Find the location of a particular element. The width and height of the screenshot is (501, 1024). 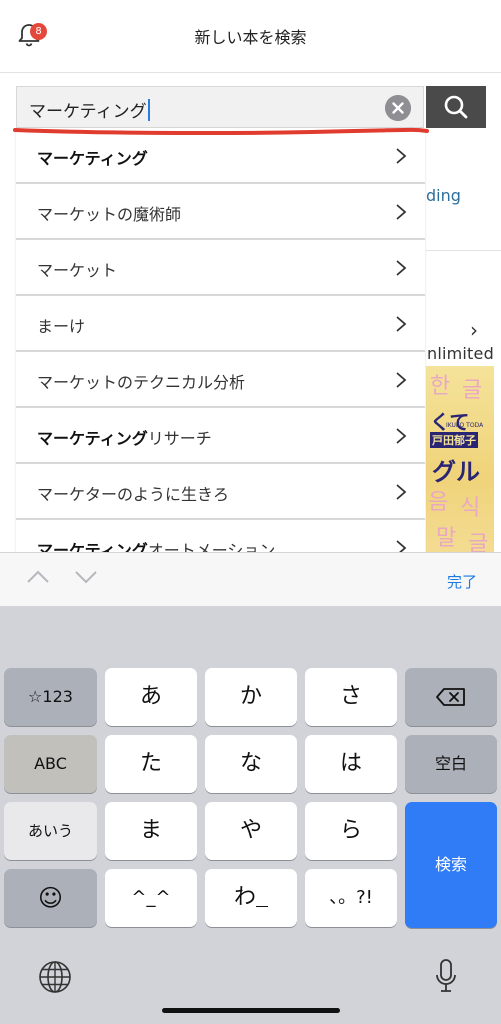

globe-icon is located at coordinates (55, 977).